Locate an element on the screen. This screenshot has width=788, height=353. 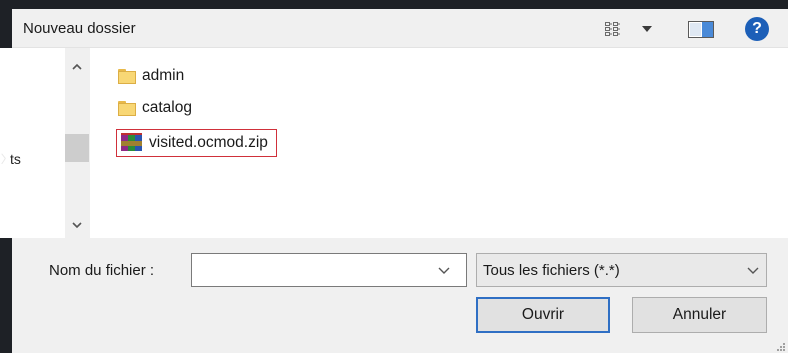
filetype-select: Tous les fichiers (*.*) is located at coordinates (621, 270).